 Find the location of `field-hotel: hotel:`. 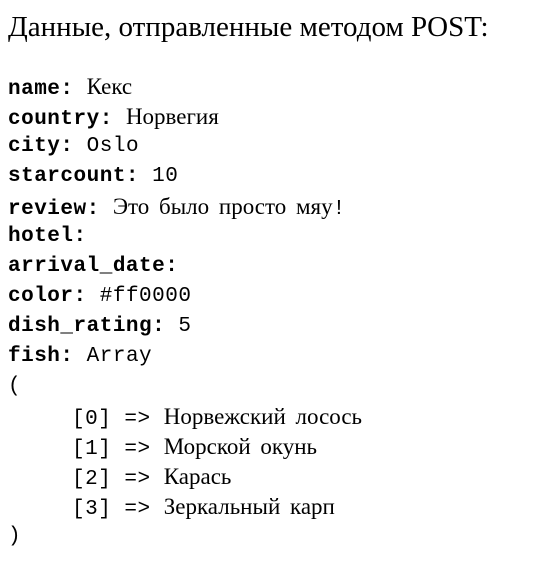

field-hotel: hotel: is located at coordinates (185, 237).